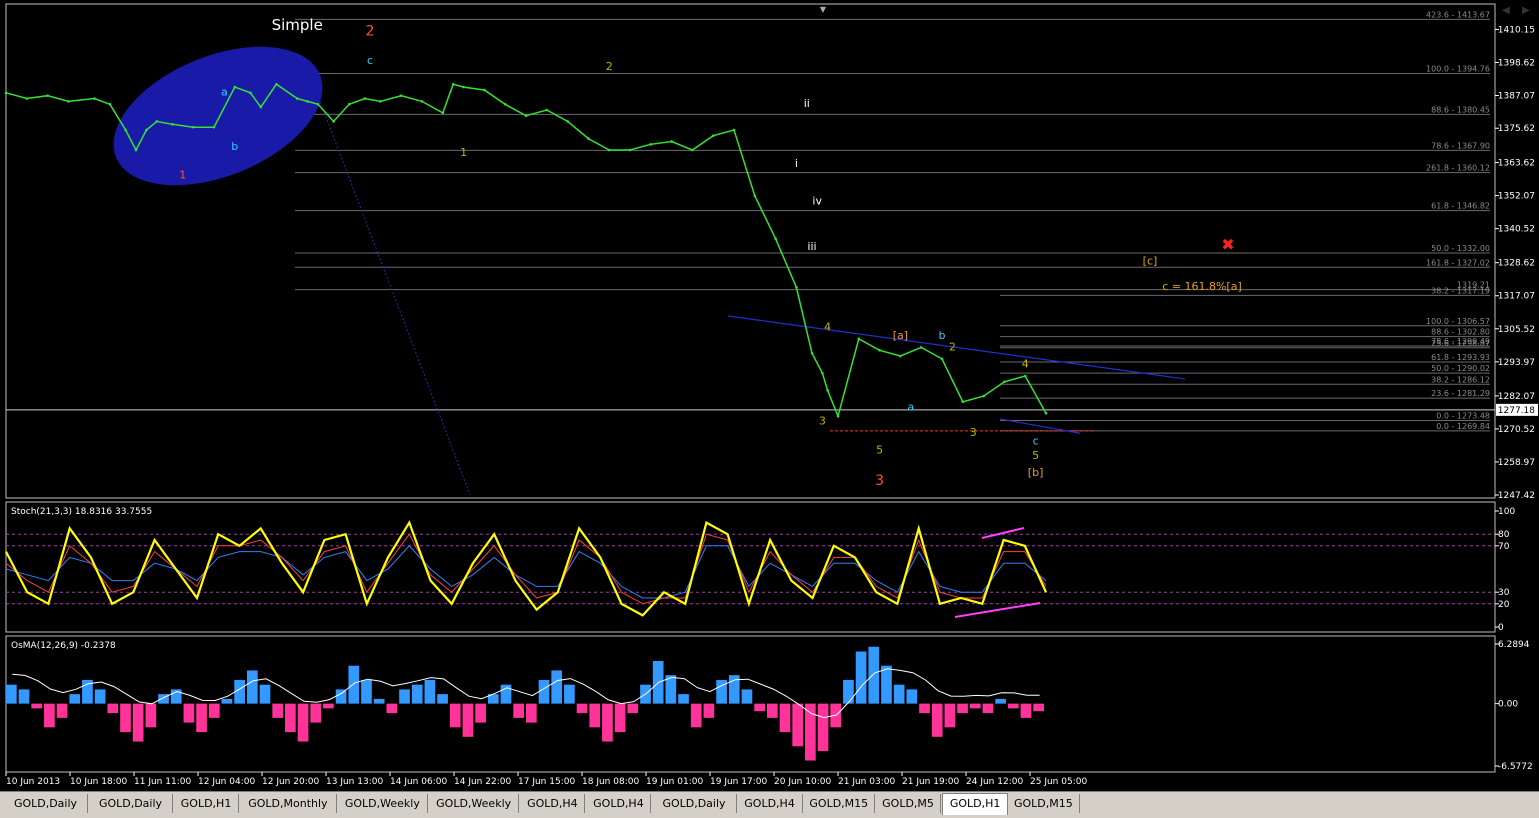  What do you see at coordinates (1516, 197) in the screenshot?
I see `price-axis-label: 1352.07` at bounding box center [1516, 197].